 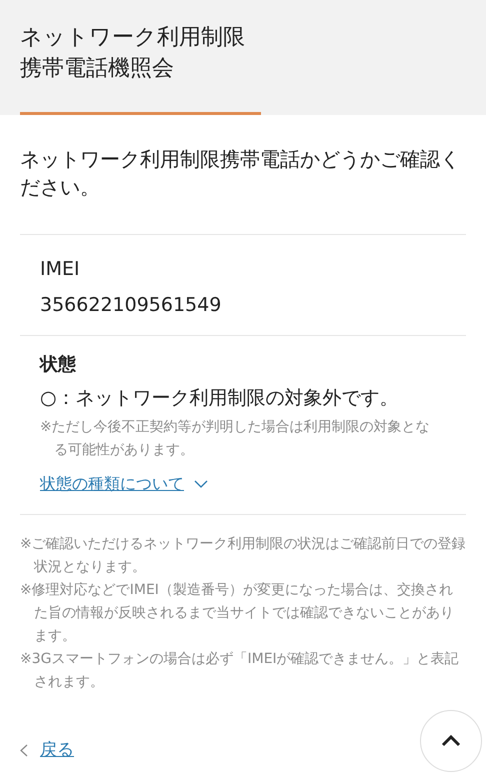 What do you see at coordinates (133, 53) in the screenshot?
I see `page-title: ネットワーク利用制限携帯電話機照会` at bounding box center [133, 53].